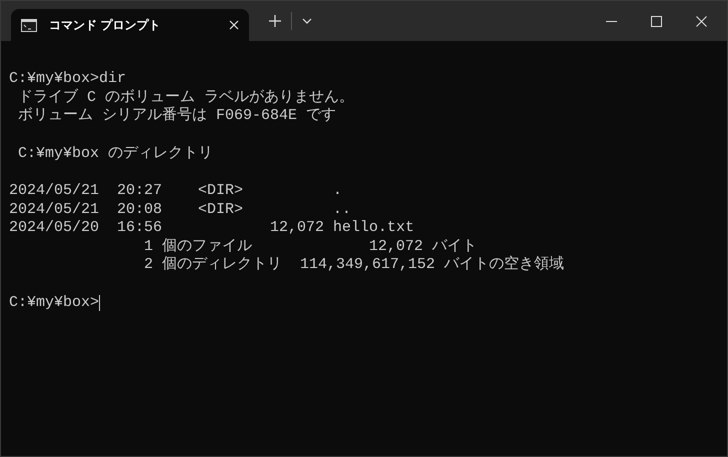  What do you see at coordinates (211, 228) in the screenshot?
I see `terminal-line: 2024/05/20 16:56 12,072 hello.txt` at bounding box center [211, 228].